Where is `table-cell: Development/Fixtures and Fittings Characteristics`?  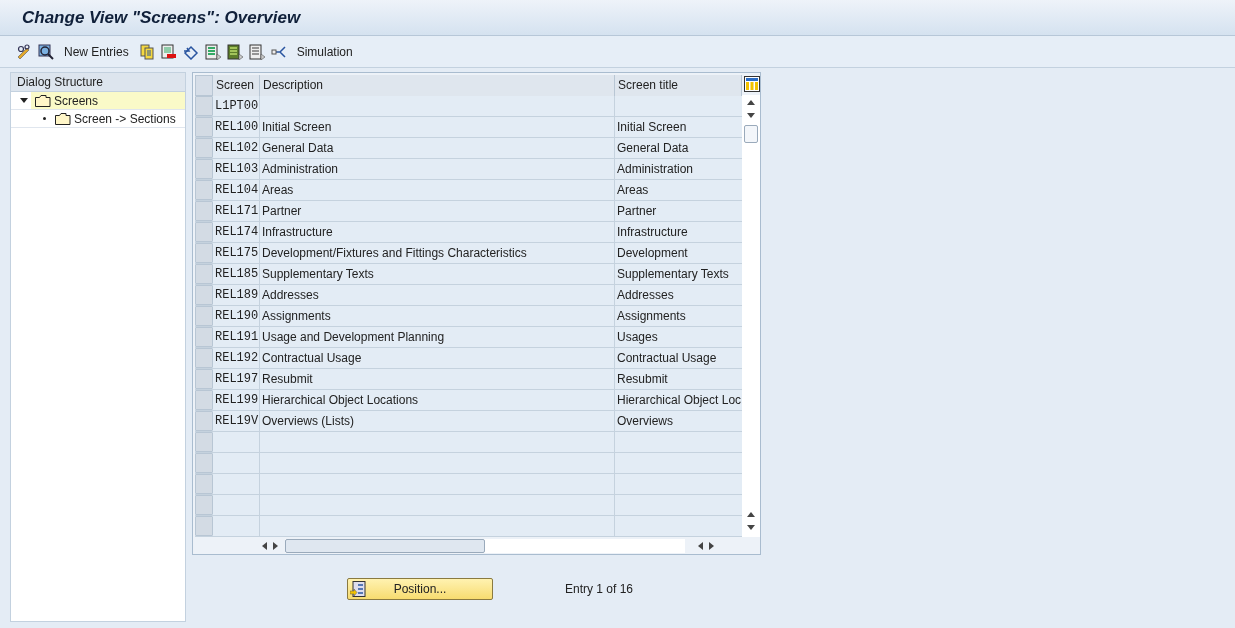 table-cell: Development/Fixtures and Fittings Characteristics is located at coordinates (437, 253).